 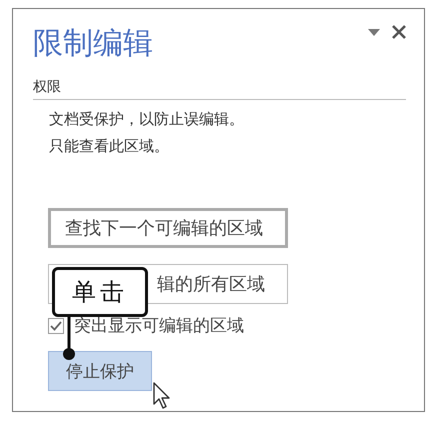 I want to click on protection-message: 只能查看此区域。, so click(x=109, y=146).